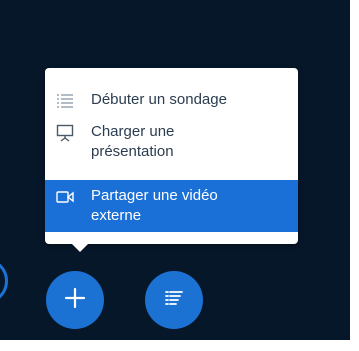 The height and width of the screenshot is (351, 359). I want to click on poll-list-icon, so click(65, 101).